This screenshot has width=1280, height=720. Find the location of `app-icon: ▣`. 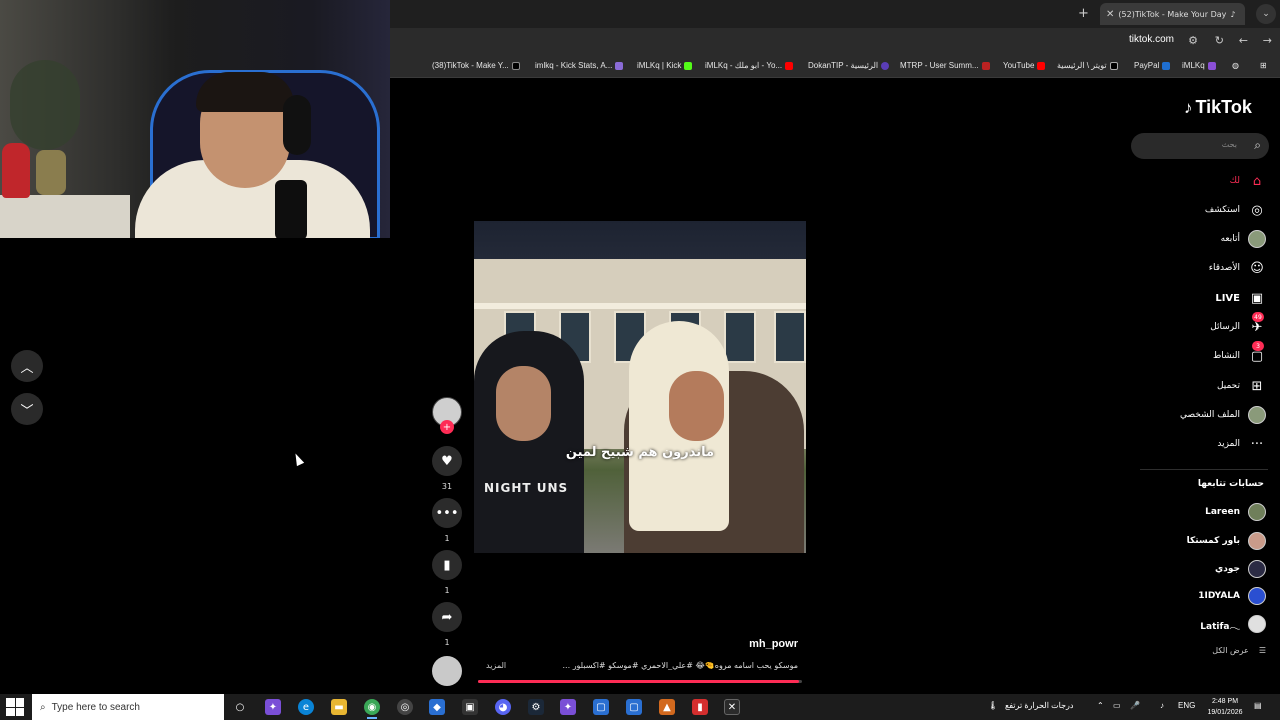

app-icon: ▣ is located at coordinates (470, 707).